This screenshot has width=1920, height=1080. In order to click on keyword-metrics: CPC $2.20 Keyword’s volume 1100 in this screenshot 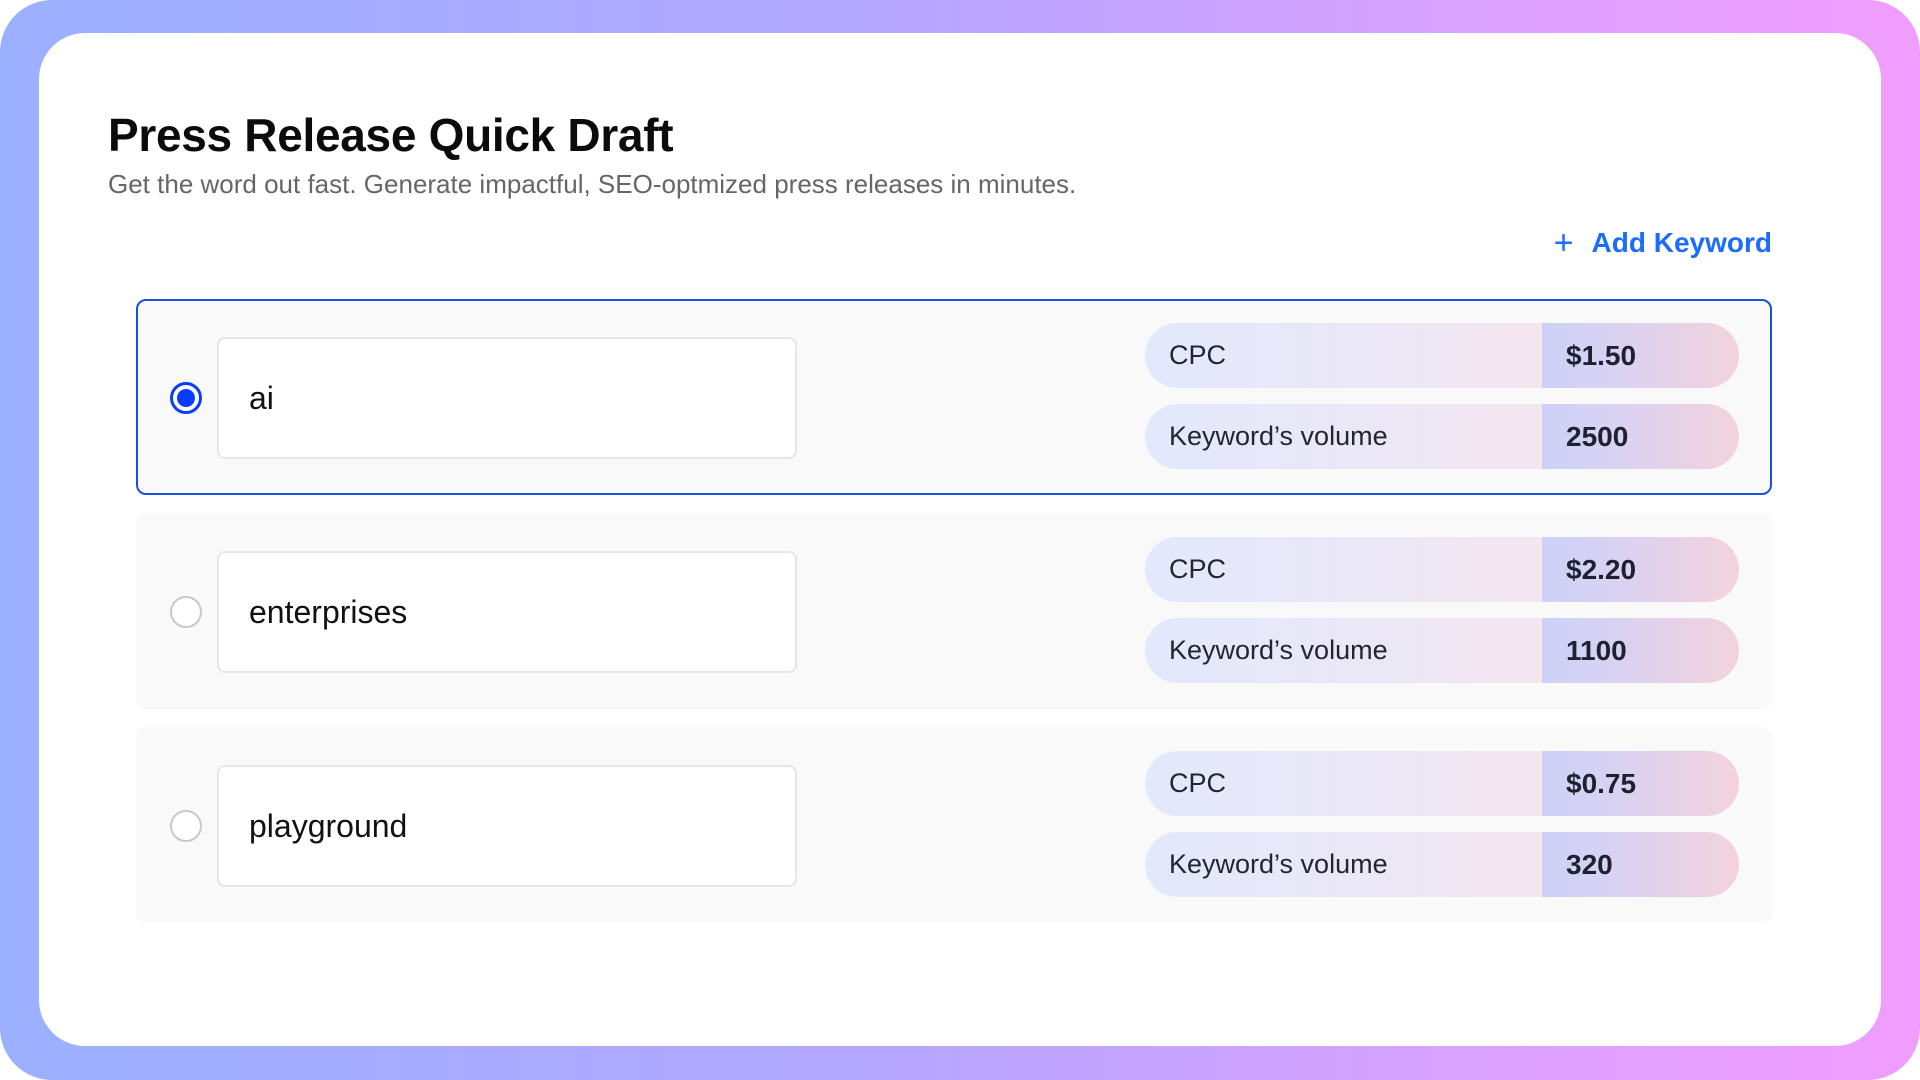, I will do `click(1442, 618)`.